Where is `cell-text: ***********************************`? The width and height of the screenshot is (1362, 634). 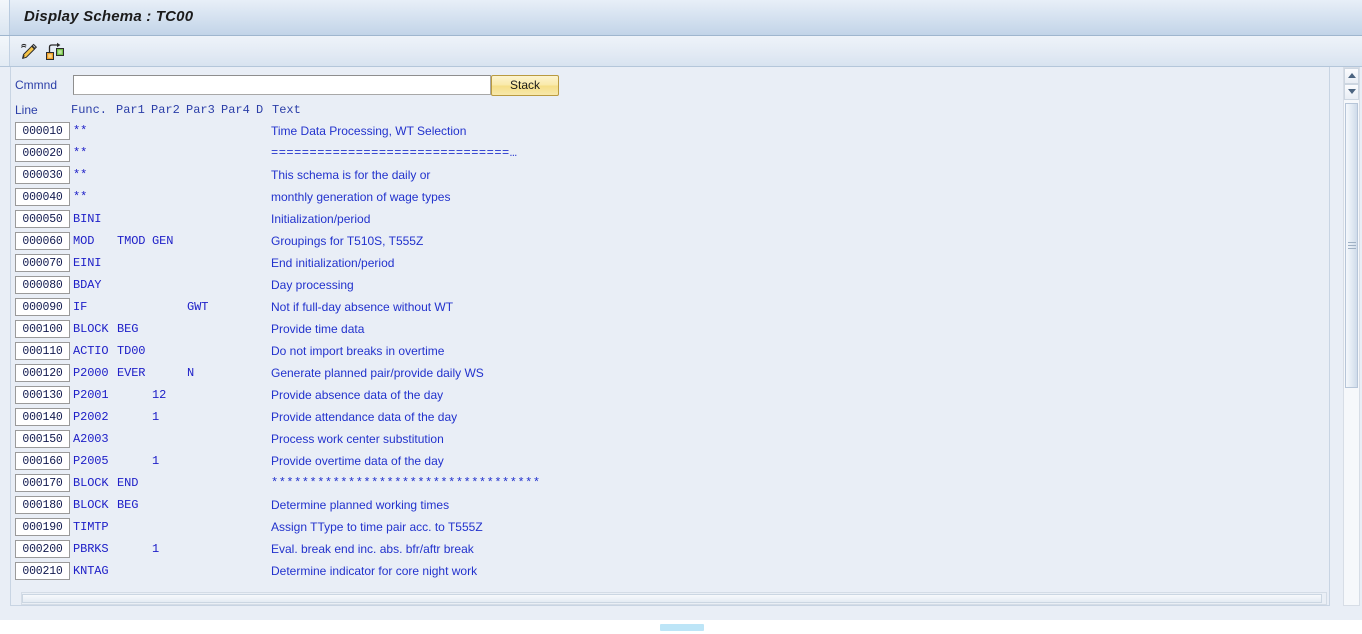
cell-text: *********************************** is located at coordinates (406, 483).